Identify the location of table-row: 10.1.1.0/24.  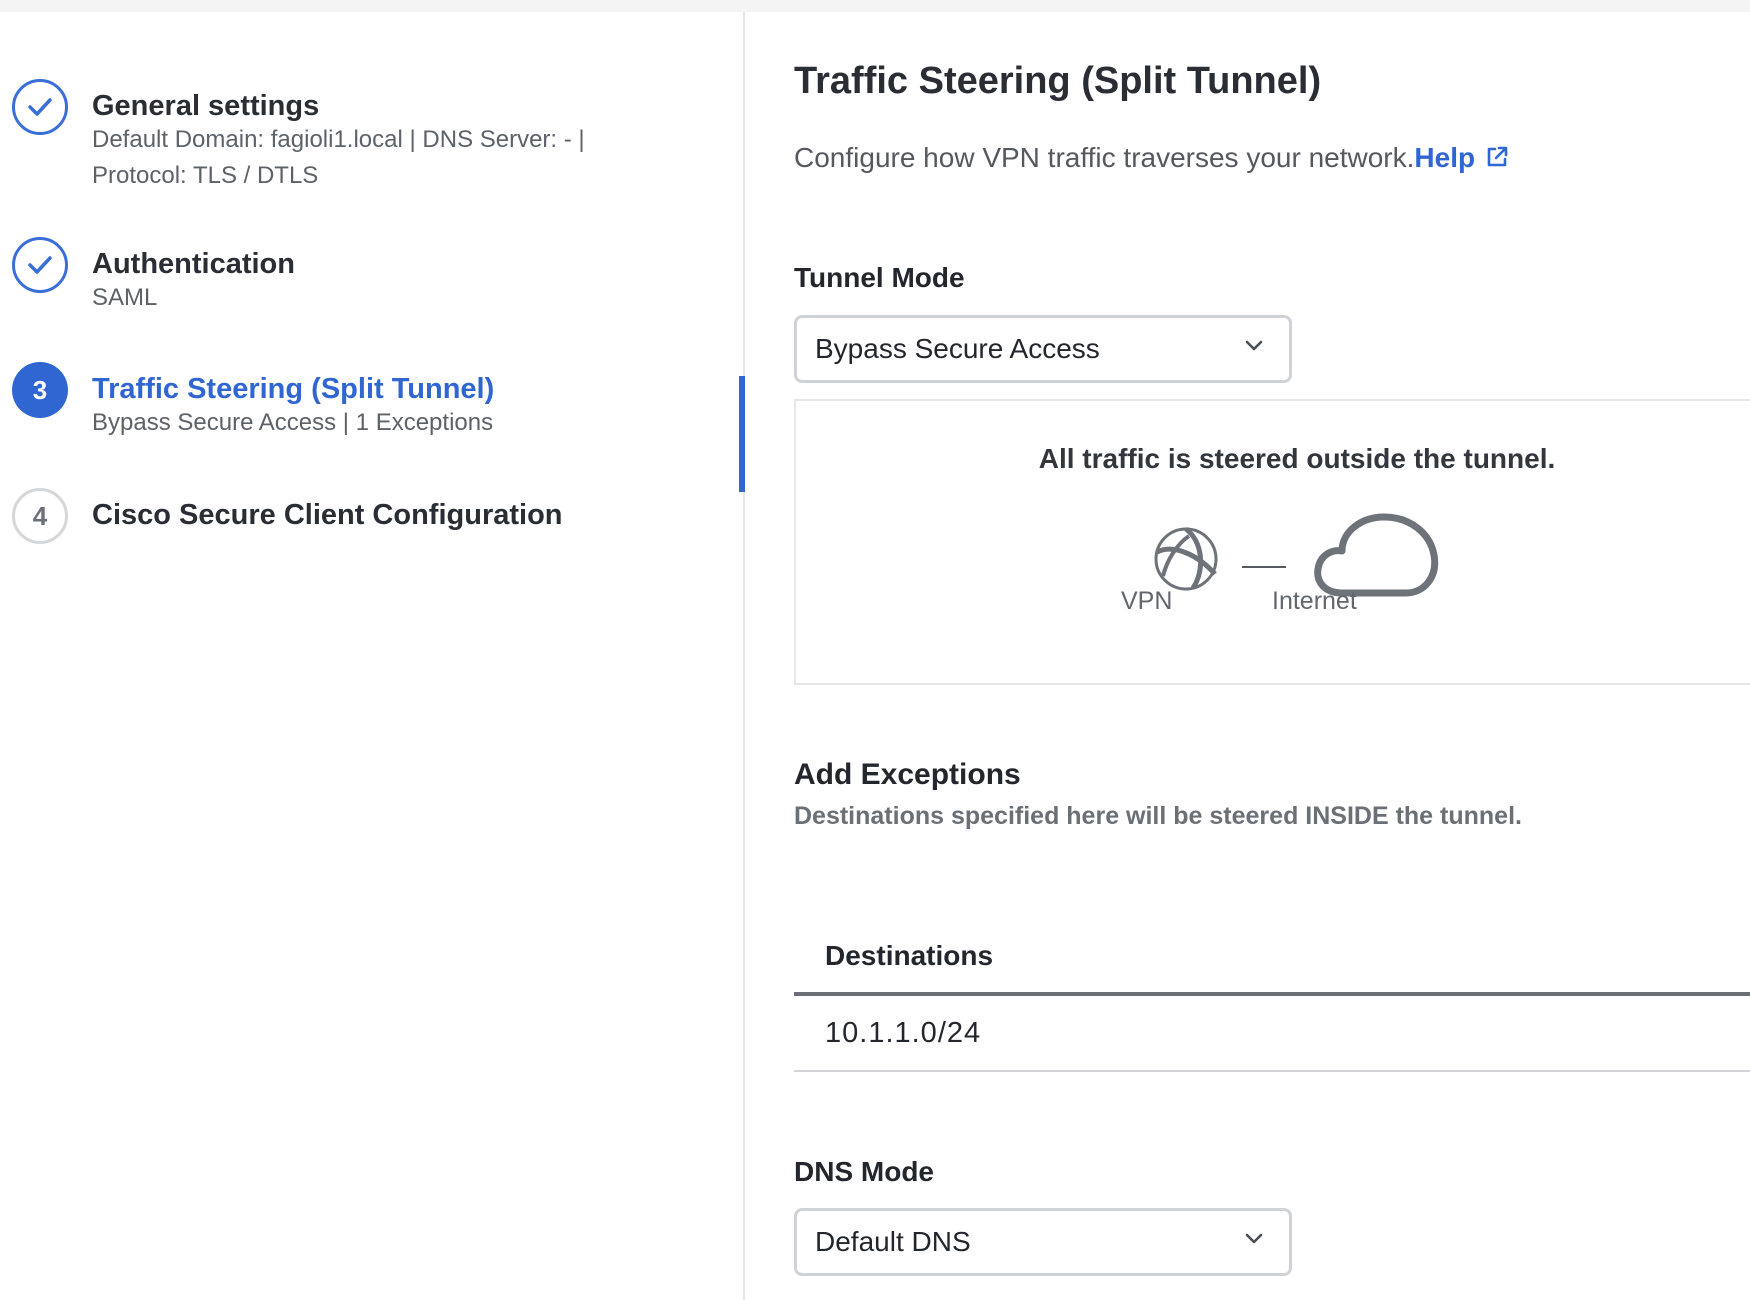
(1272, 1034).